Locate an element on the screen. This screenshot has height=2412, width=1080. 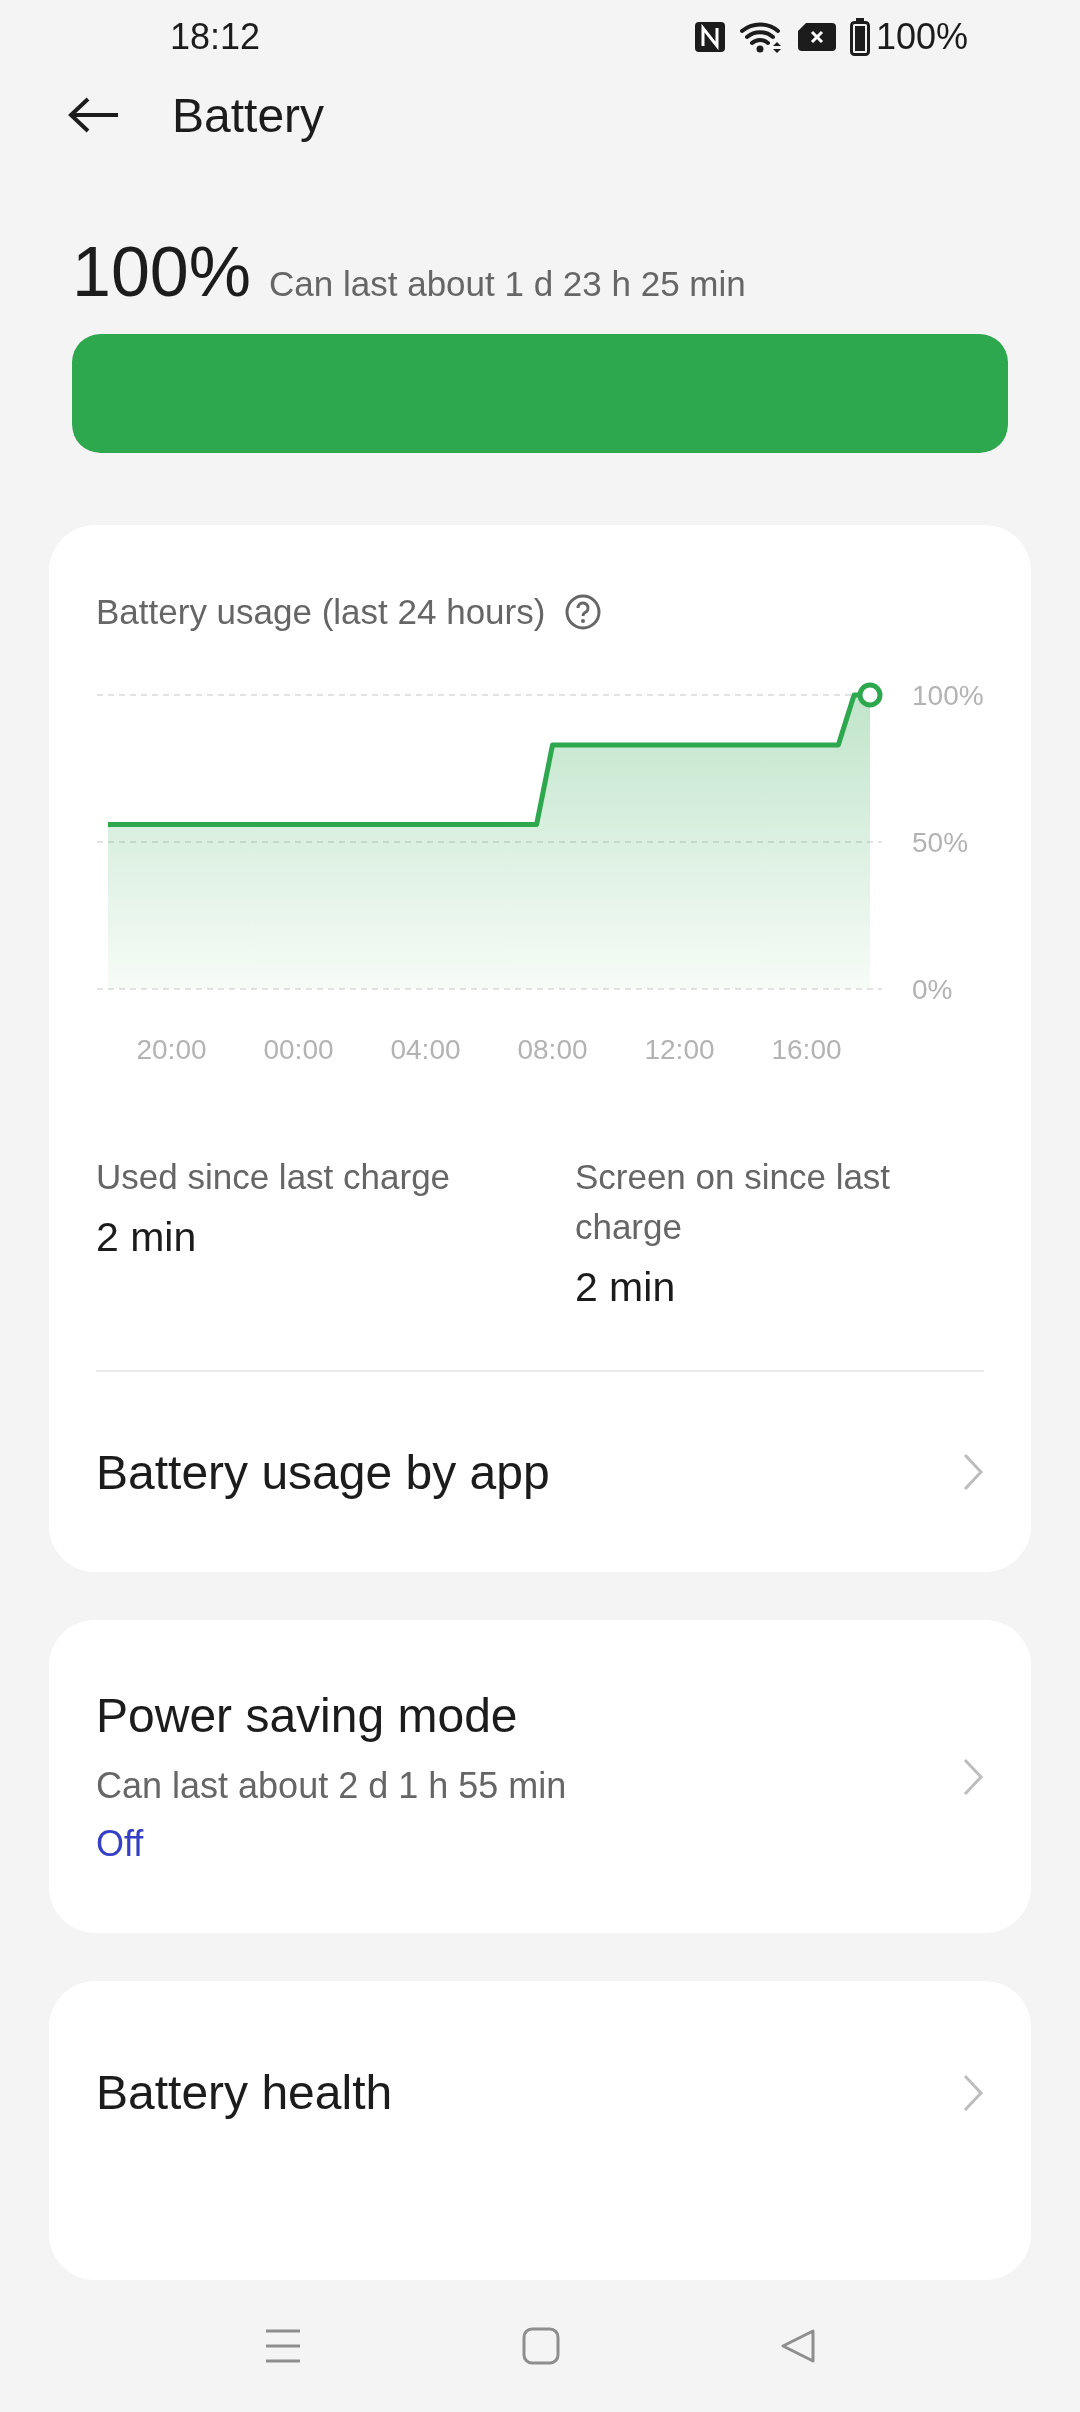
settings-card: Power saving mode Can last about 2 d 1 h 55 min Off is located at coordinates (540, 1776).